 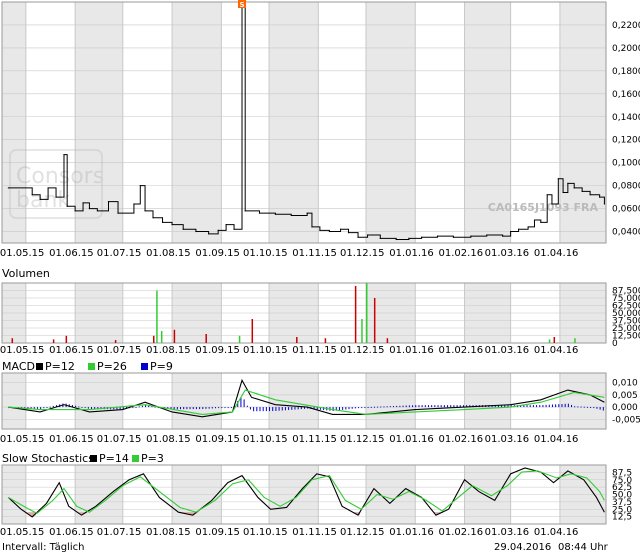 What do you see at coordinates (217, 253) in the screenshot?
I see `x-tick-label: 01.09.15` at bounding box center [217, 253].